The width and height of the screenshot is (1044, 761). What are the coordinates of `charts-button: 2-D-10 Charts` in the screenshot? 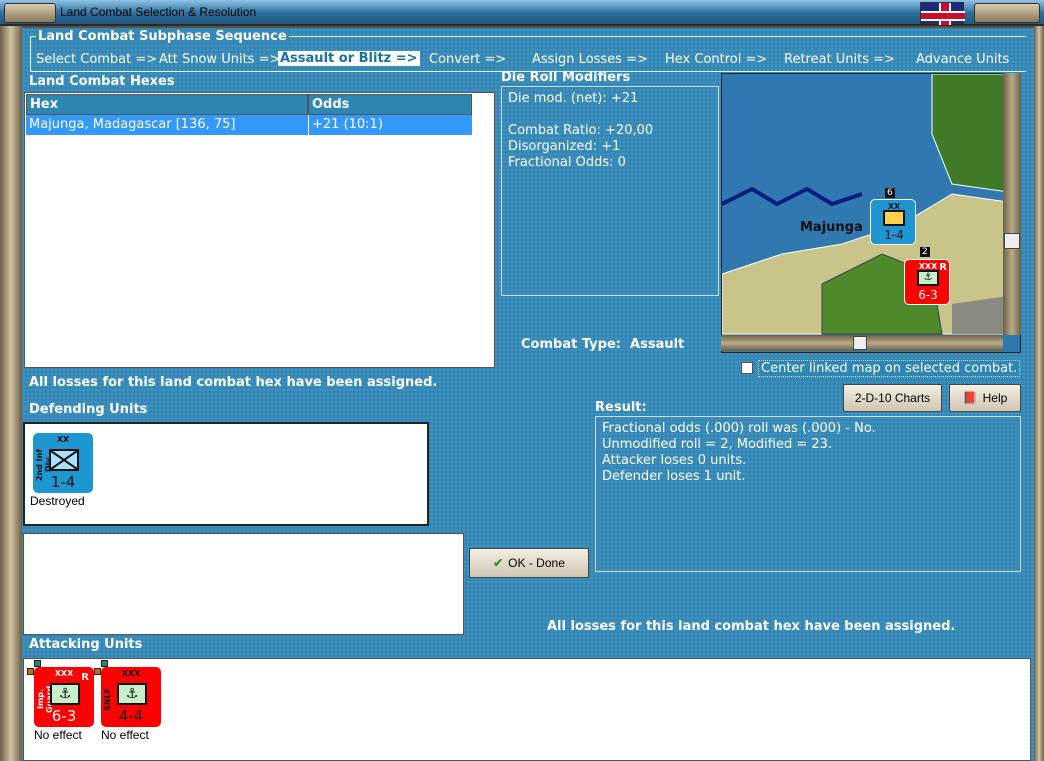 It's located at (892, 398).